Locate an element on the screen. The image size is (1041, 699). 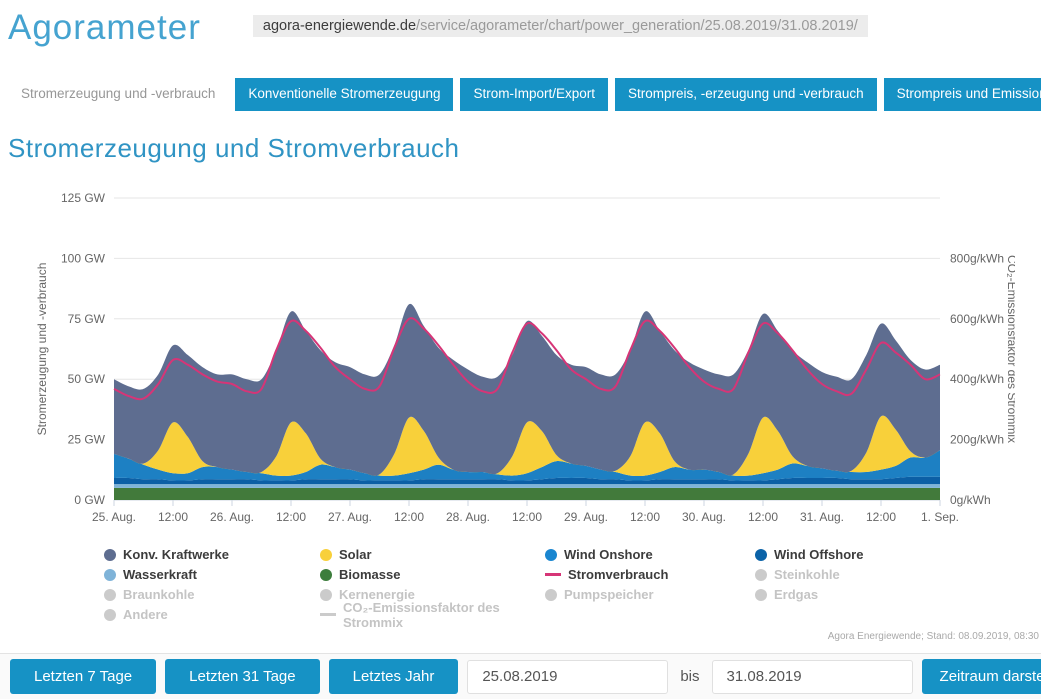
y-left-tick: 125 GW is located at coordinates (83, 198).